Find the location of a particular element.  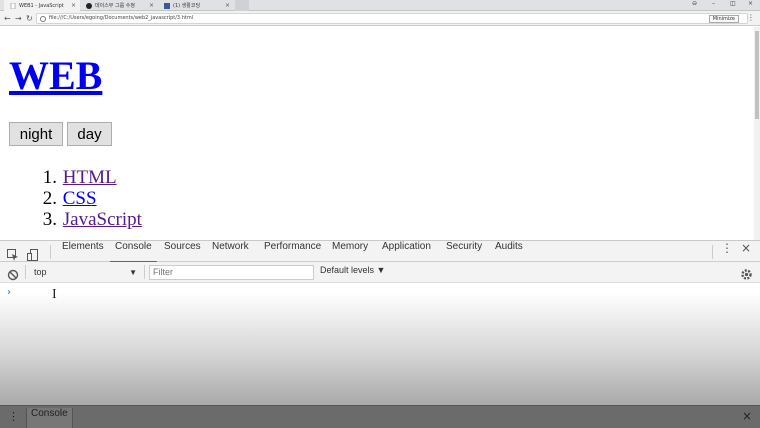

browser-menu-icon: ⋮ is located at coordinates (751, 17).